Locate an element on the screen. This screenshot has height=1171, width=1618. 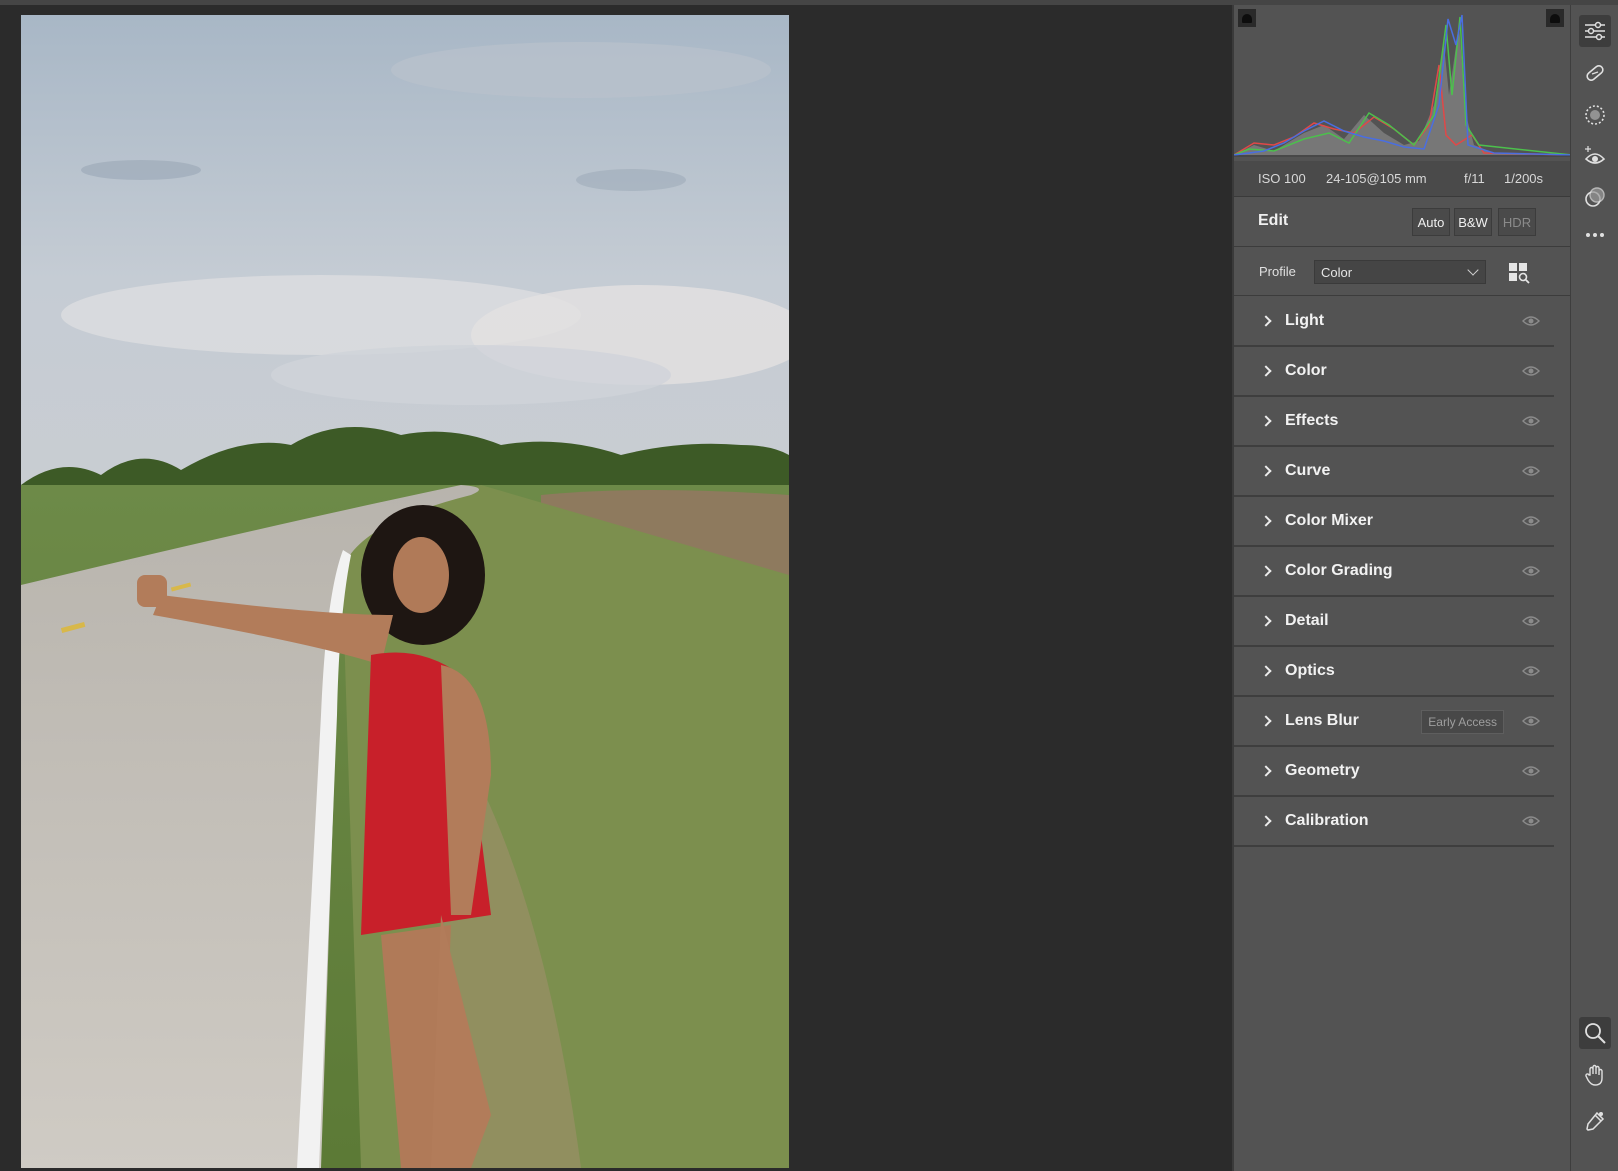
exif-info: ISO 100 24-105@105 mm f/11 1/200s is located at coordinates (1403, 179).